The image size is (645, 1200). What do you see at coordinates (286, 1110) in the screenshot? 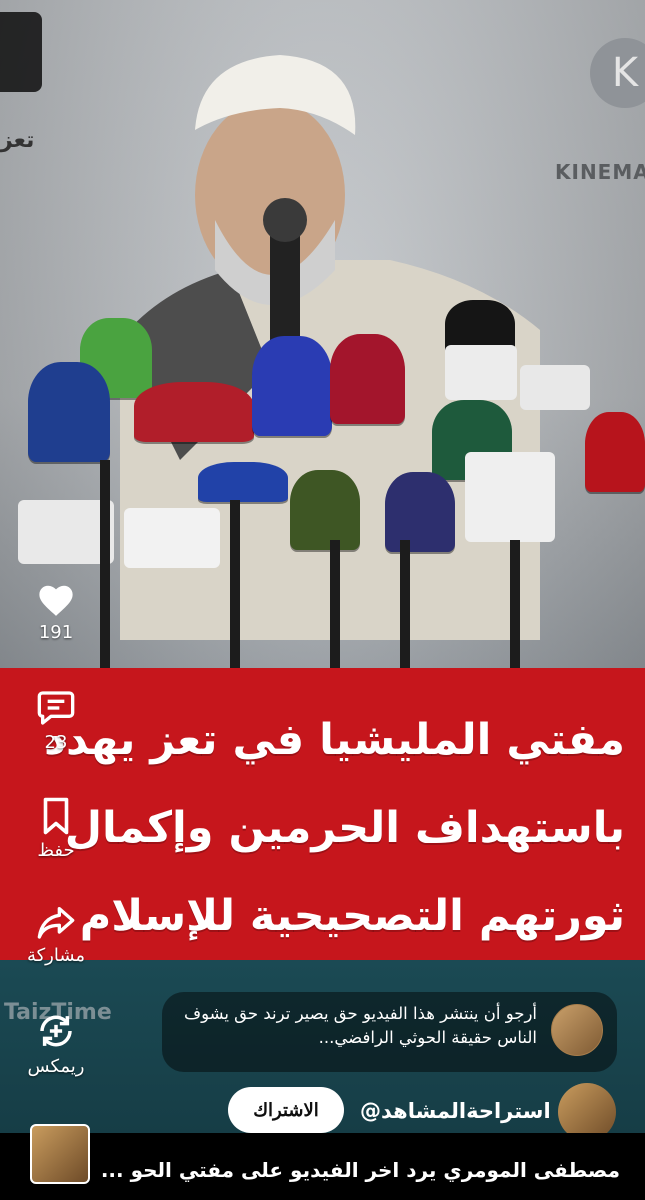
I see `subscribe-button: الاشتراك` at bounding box center [286, 1110].